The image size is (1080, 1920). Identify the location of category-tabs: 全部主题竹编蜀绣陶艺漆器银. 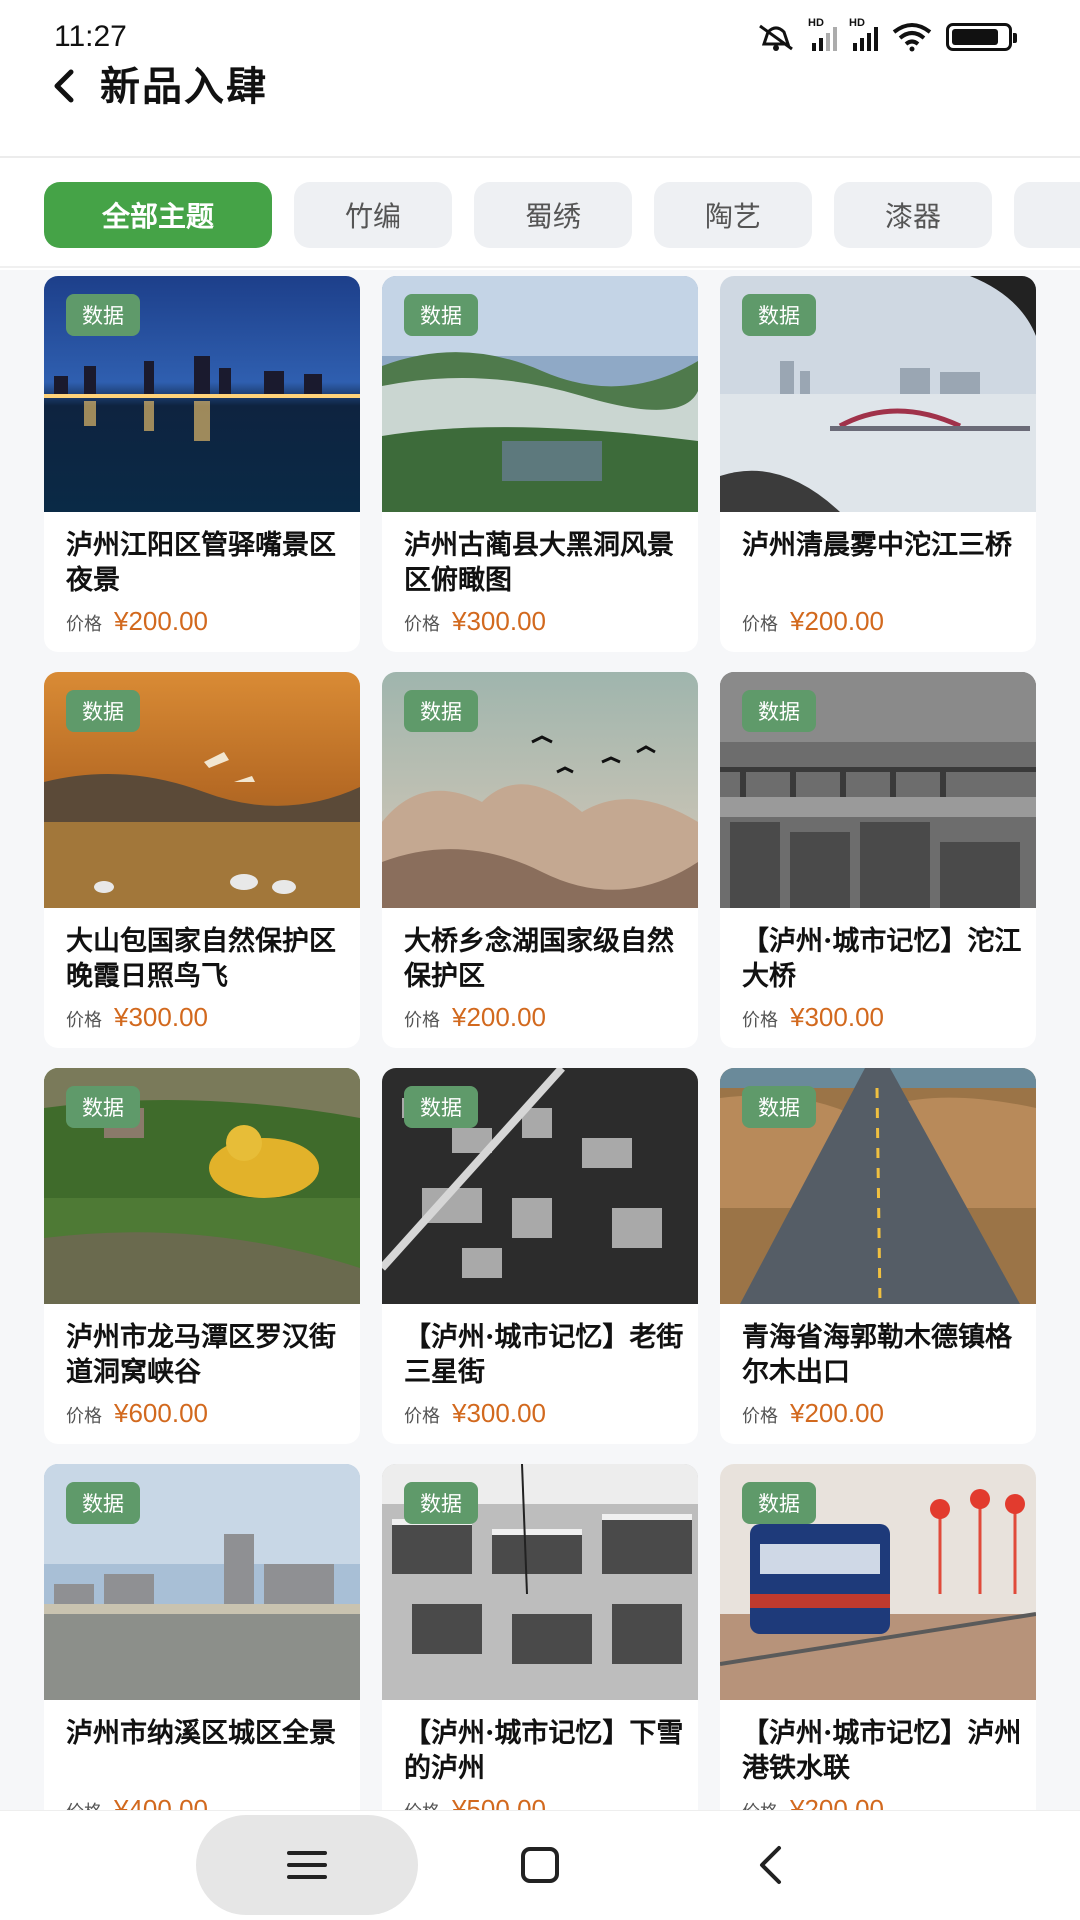
(540, 214).